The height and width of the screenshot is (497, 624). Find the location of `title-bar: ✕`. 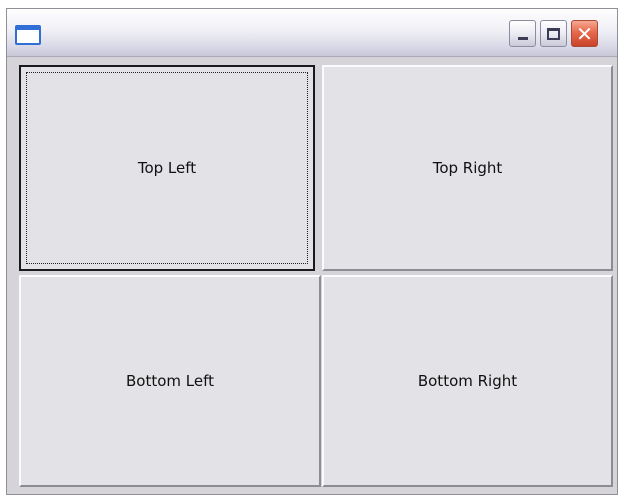

title-bar: ✕ is located at coordinates (312, 33).